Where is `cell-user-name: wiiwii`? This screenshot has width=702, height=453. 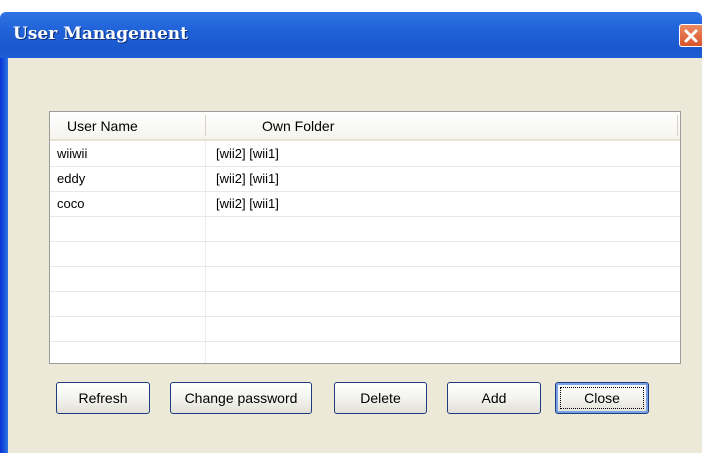 cell-user-name: wiiwii is located at coordinates (72, 153).